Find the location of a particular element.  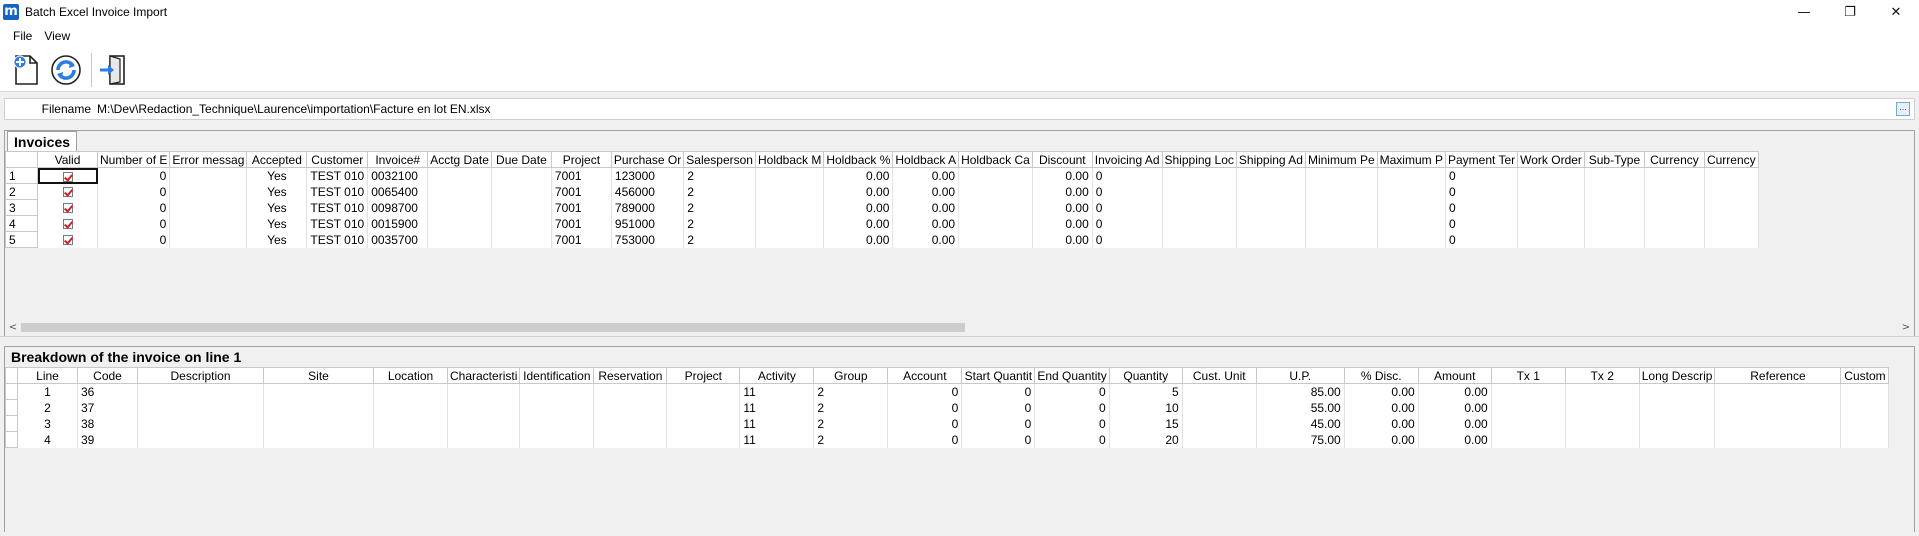

cell-payment-terms: 0 is located at coordinates (1481, 191).